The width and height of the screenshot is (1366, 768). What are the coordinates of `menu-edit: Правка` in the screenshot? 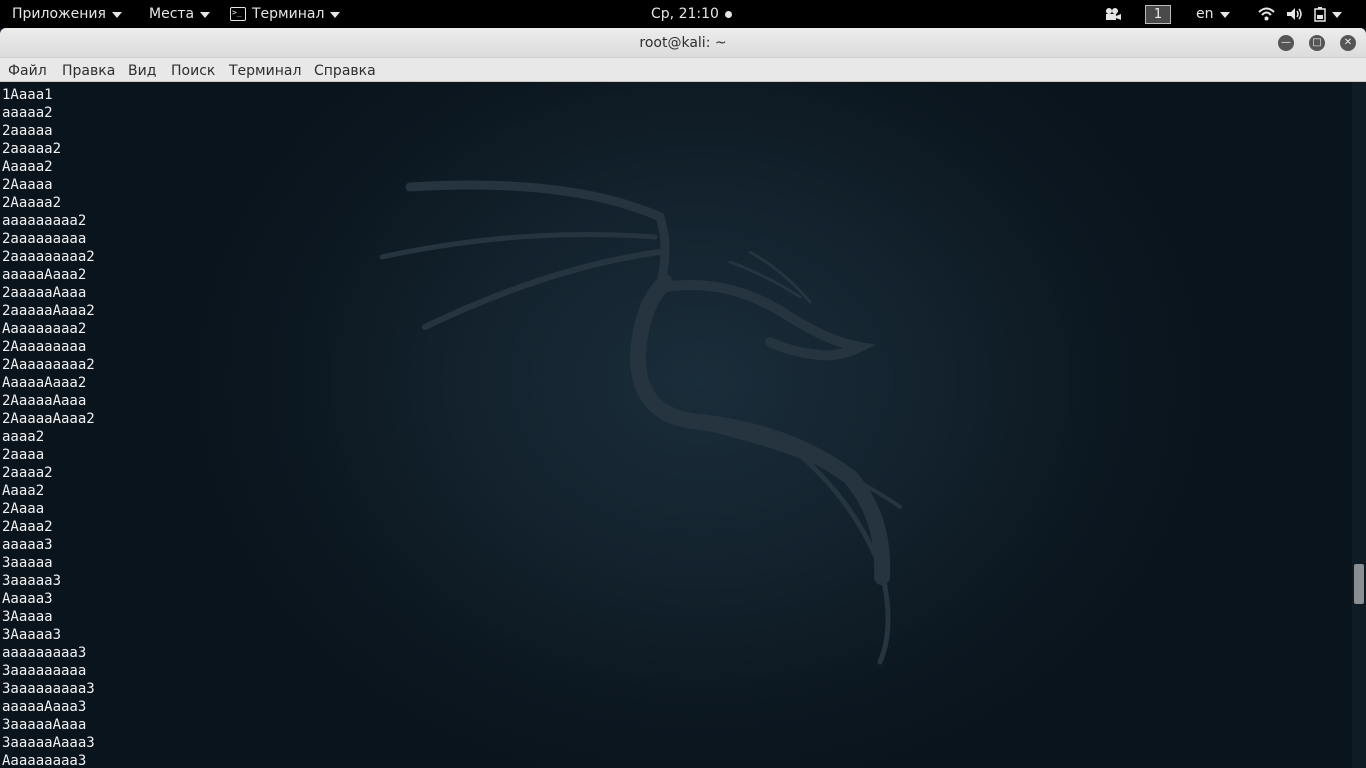 It's located at (88, 71).